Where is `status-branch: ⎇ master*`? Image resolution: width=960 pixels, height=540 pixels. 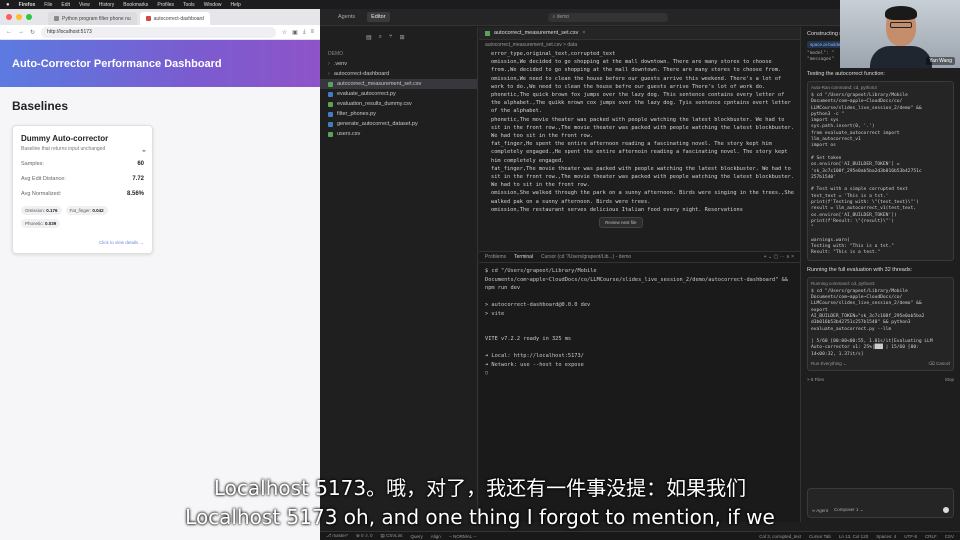
status-branch: ⎇ master* is located at coordinates (337, 536).